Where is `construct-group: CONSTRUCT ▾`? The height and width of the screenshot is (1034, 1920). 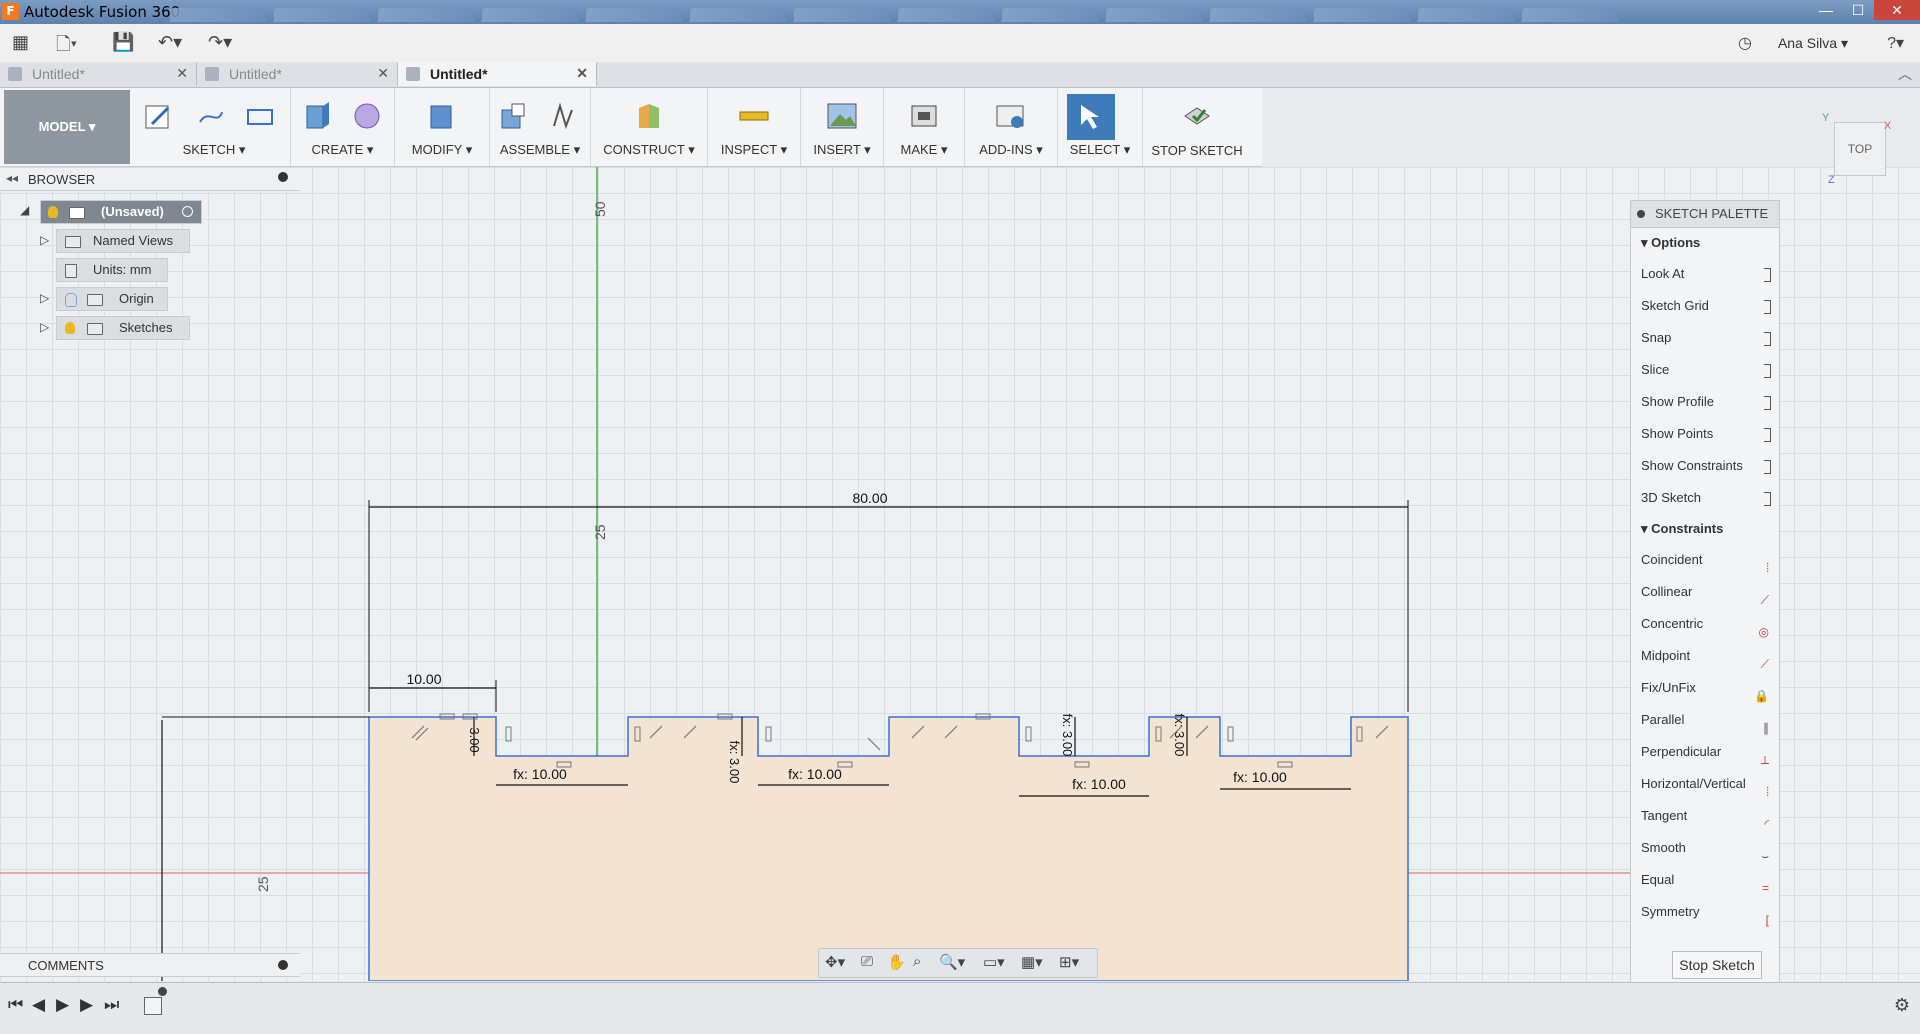
construct-group: CONSTRUCT ▾ is located at coordinates (649, 127).